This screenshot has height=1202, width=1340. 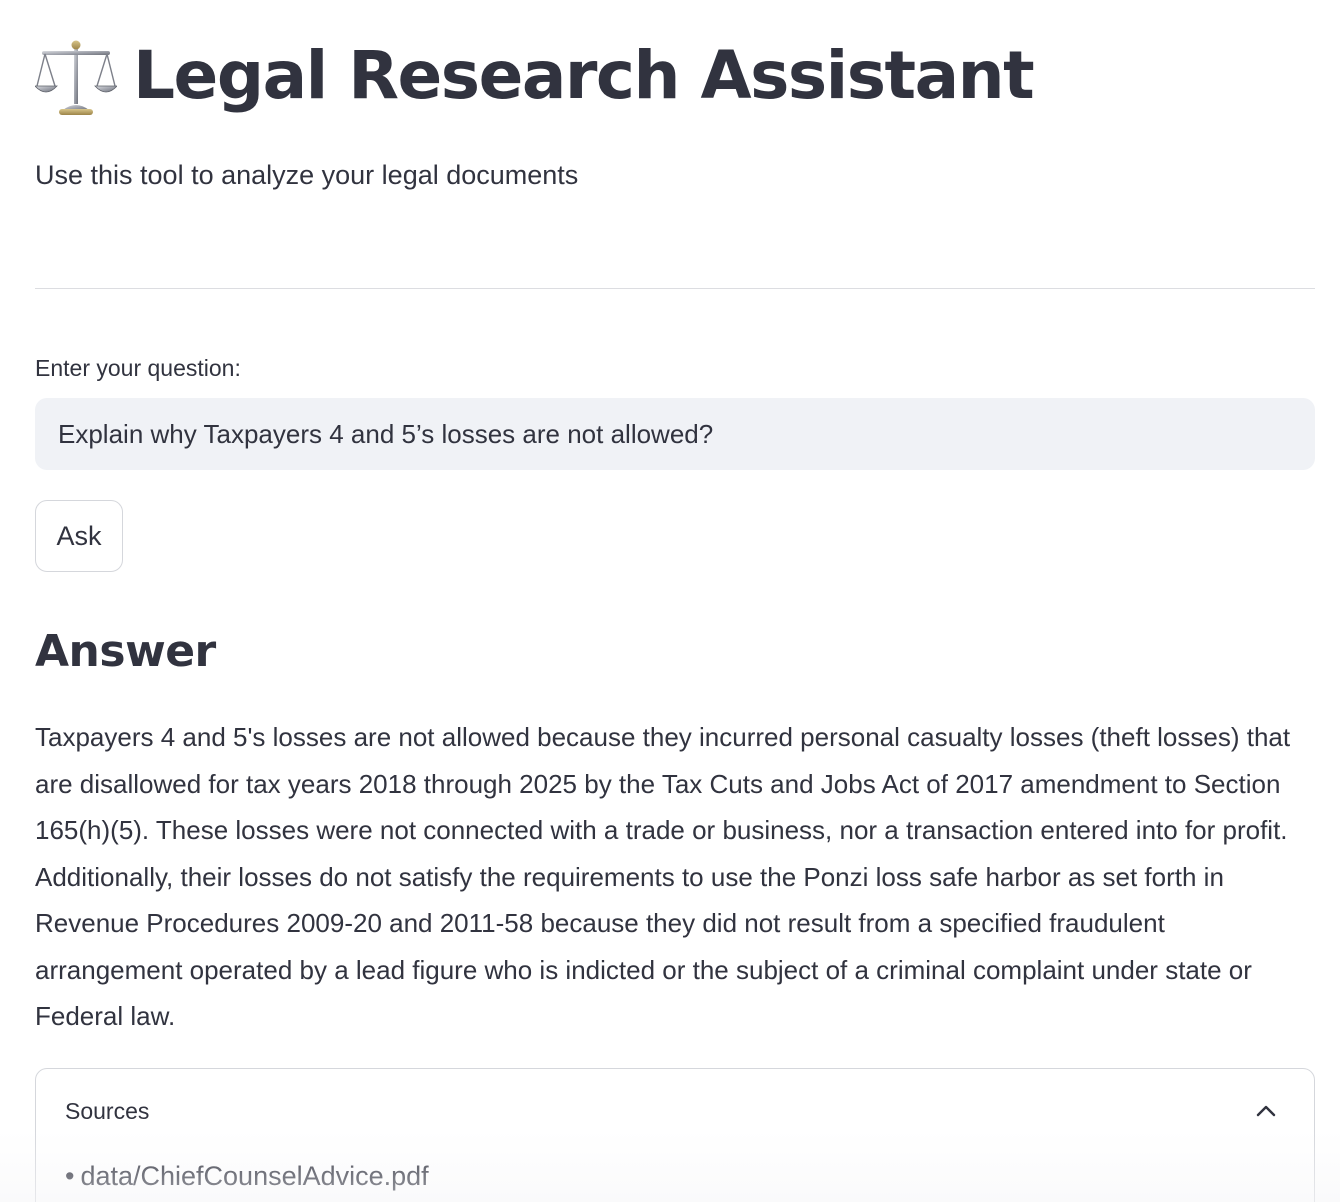 What do you see at coordinates (138, 368) in the screenshot?
I see `question-label: Enter your question:` at bounding box center [138, 368].